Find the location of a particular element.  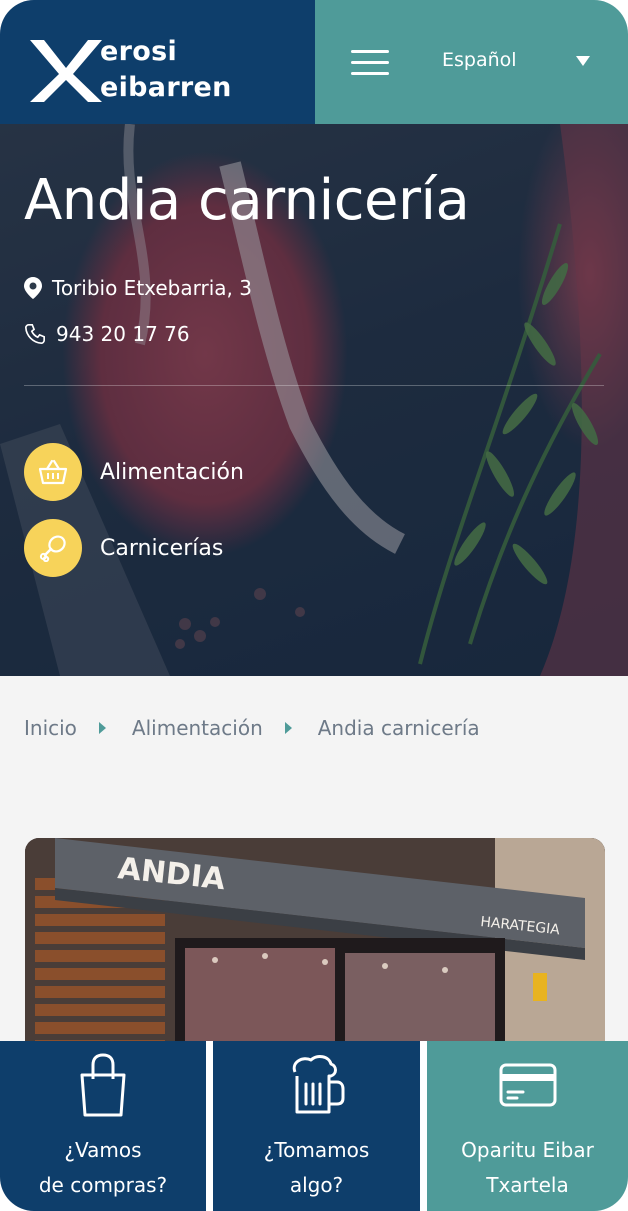

beer-mug-icon is located at coordinates (317, 1085).